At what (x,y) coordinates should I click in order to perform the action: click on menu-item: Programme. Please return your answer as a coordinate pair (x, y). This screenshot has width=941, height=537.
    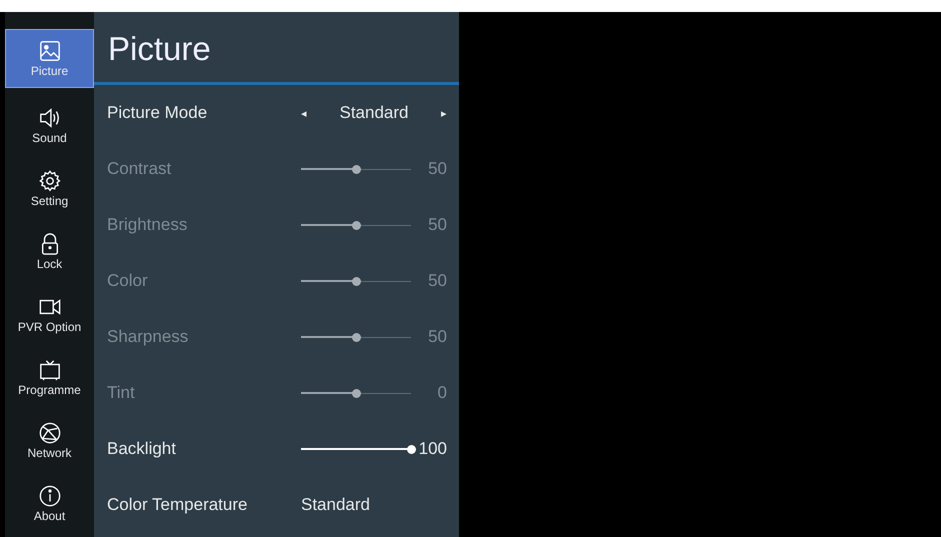
    Looking at the image, I should click on (49, 377).